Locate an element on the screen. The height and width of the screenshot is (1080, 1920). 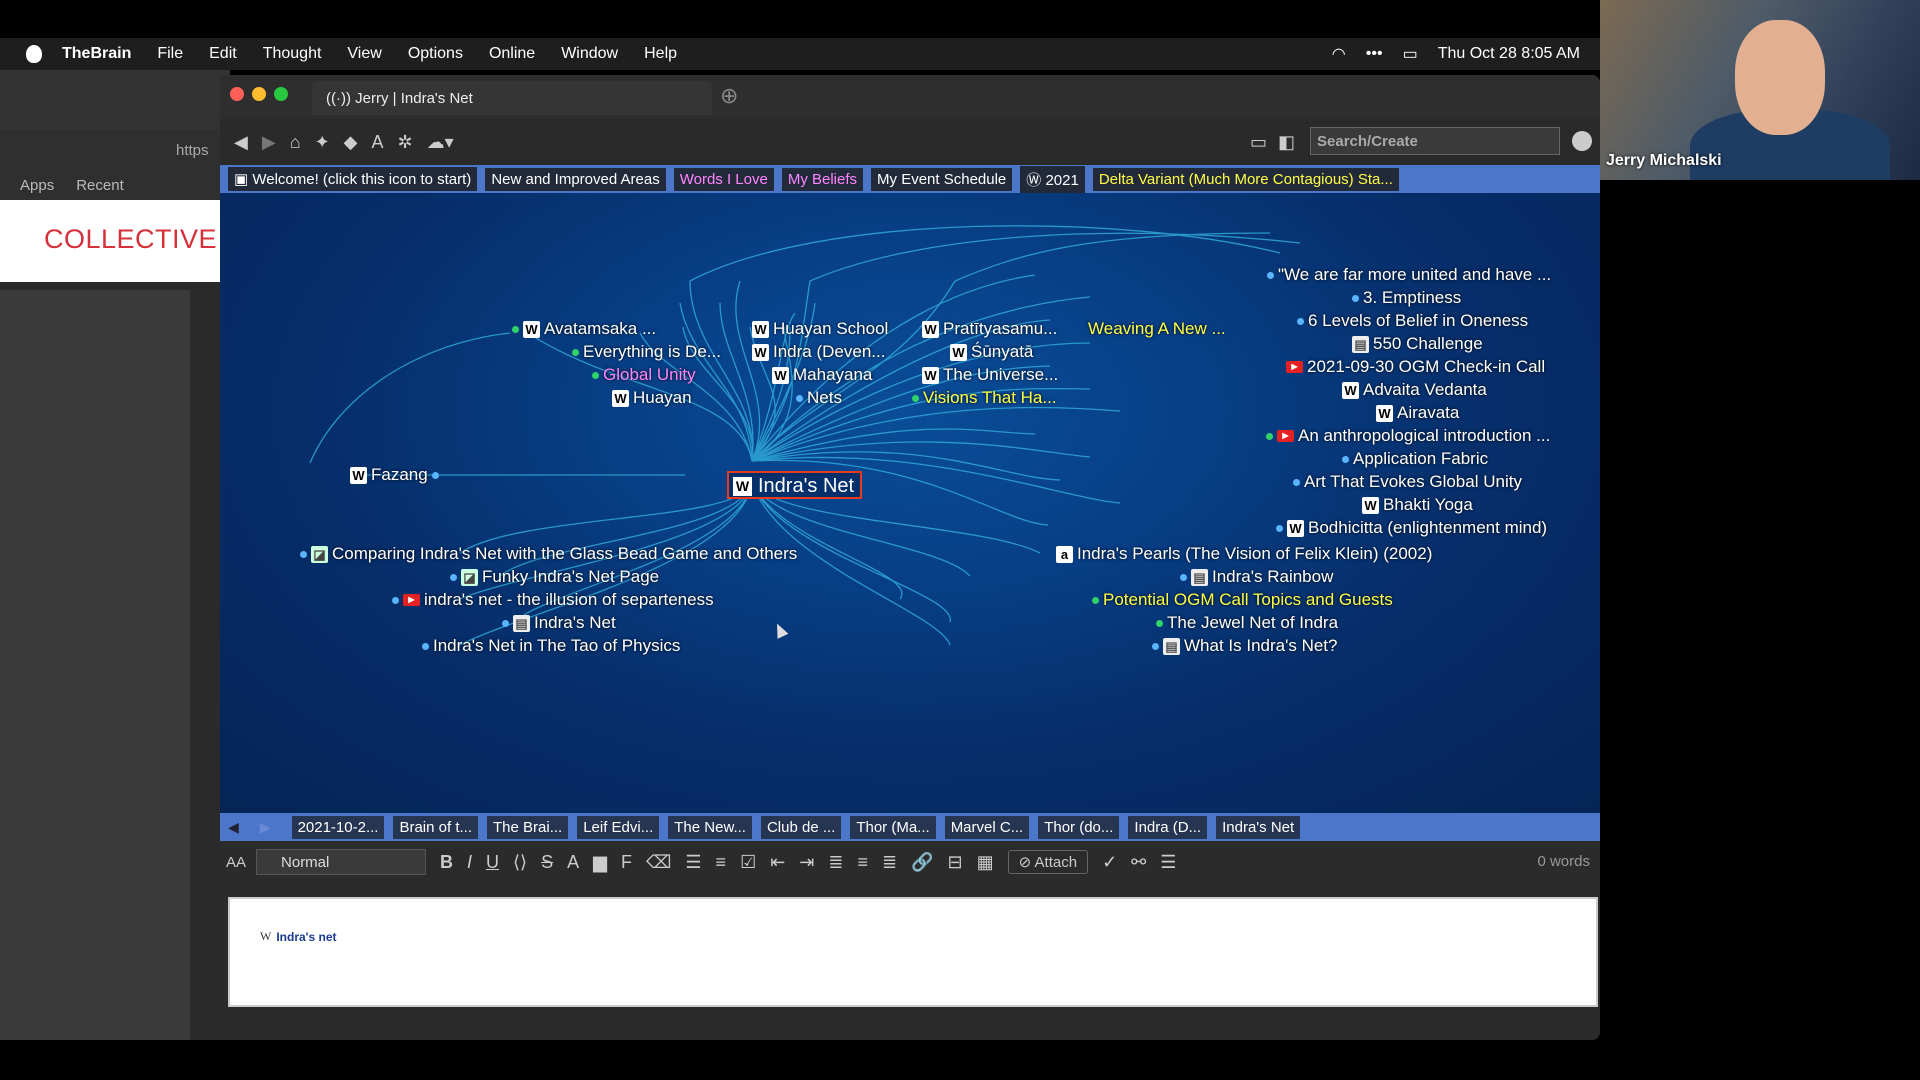
note-link: W Indra's net is located at coordinates (298, 936).